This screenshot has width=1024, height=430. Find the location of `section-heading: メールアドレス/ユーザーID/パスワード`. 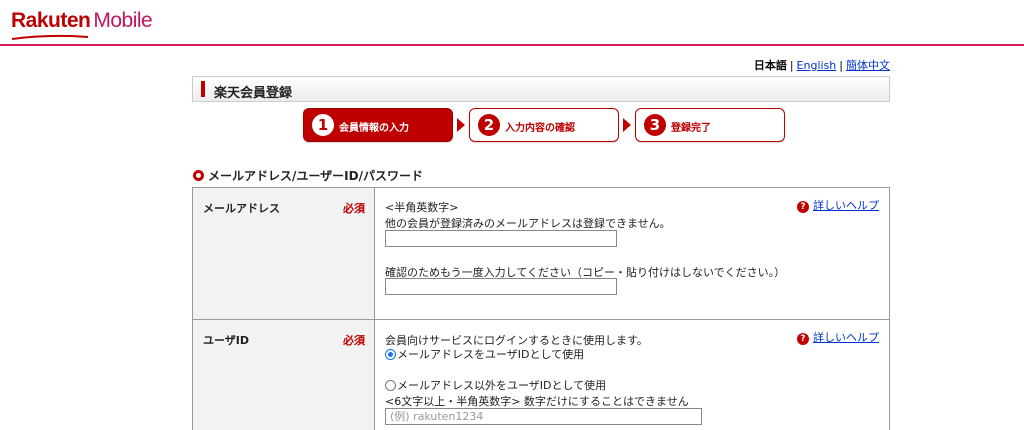

section-heading: メールアドレス/ユーザーID/パスワード is located at coordinates (308, 175).